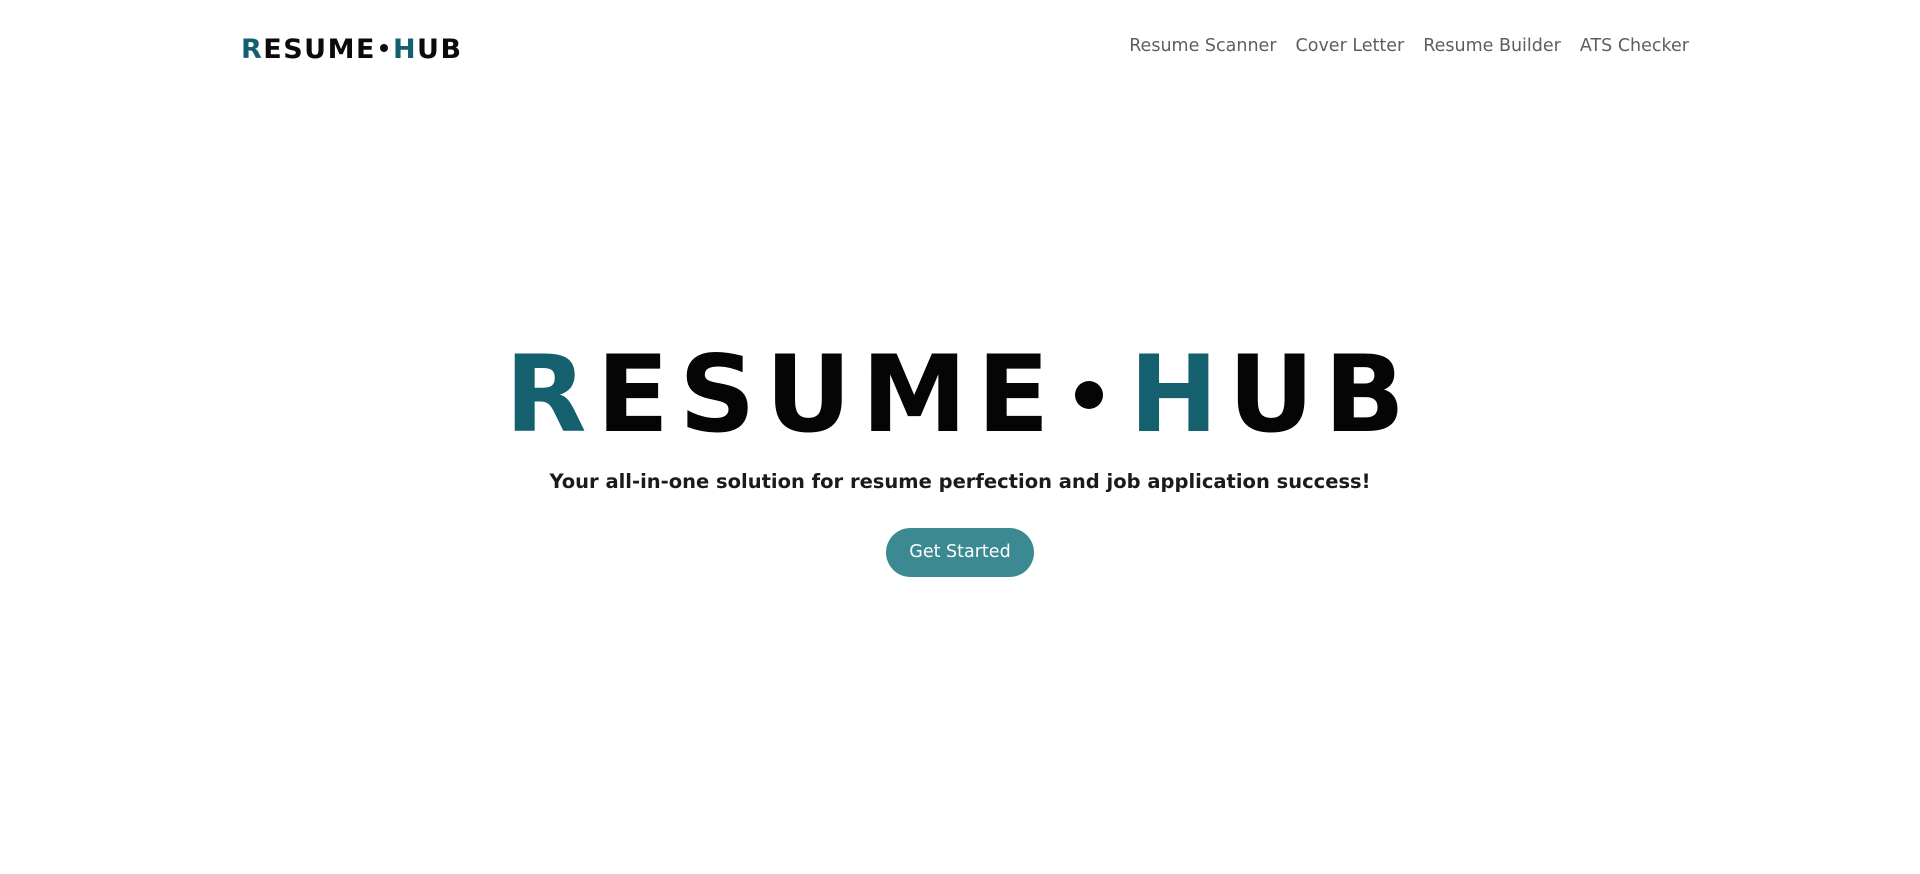  What do you see at coordinates (440, 49) in the screenshot?
I see `brand-logo-ub: UB` at bounding box center [440, 49].